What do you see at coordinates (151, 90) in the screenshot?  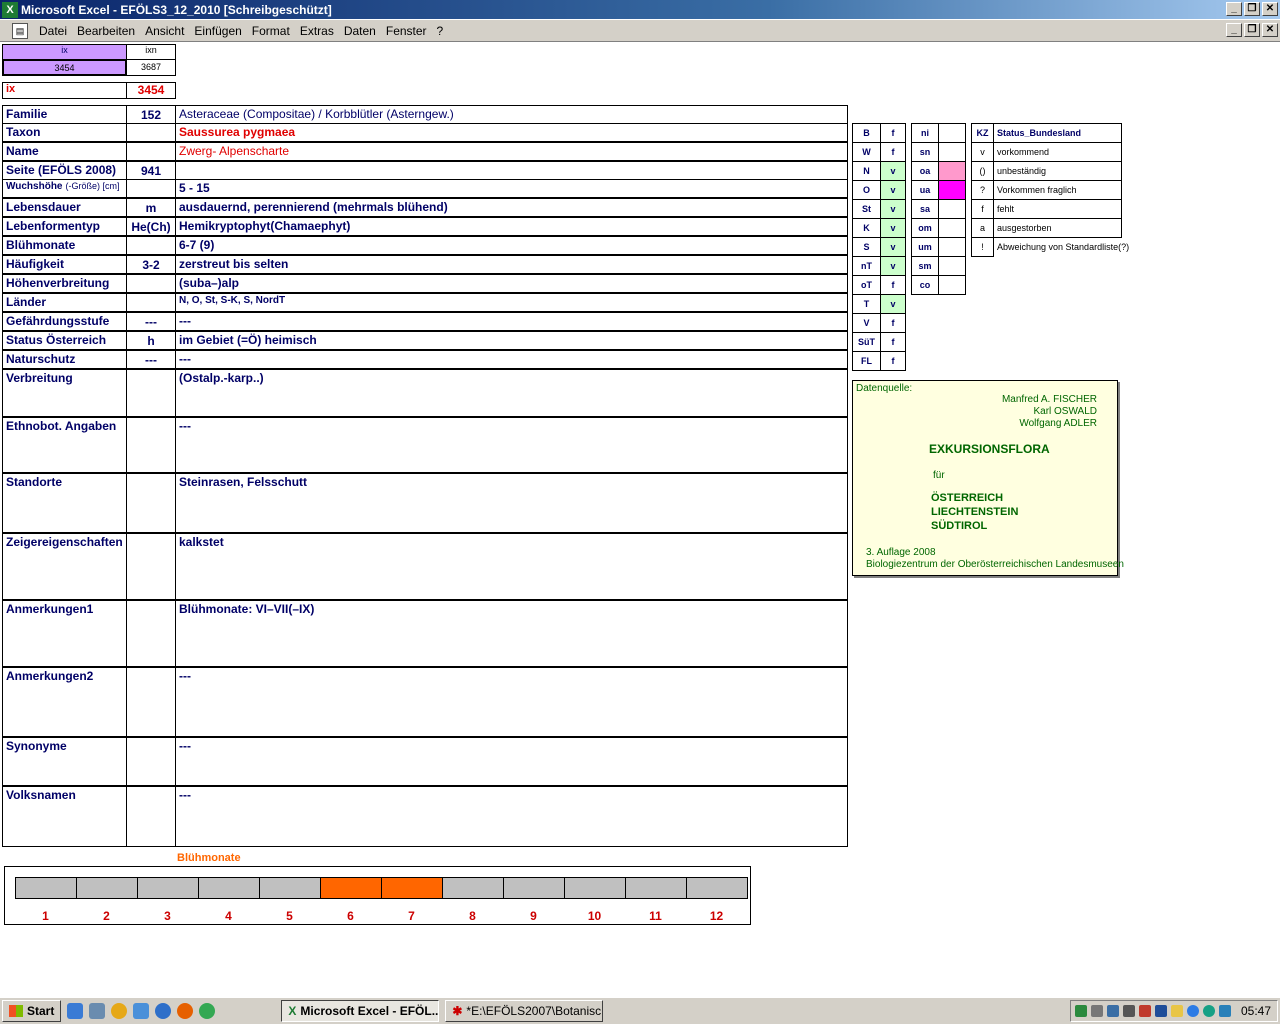 I see `ix-current-cell: 3454` at bounding box center [151, 90].